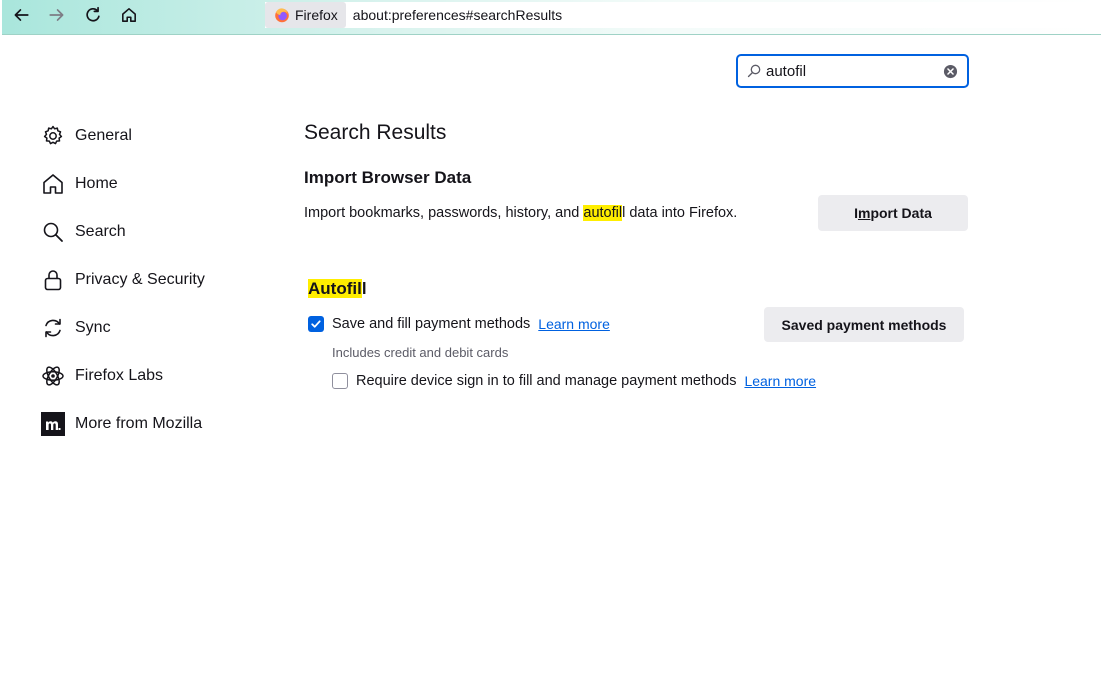  I want to click on page-title: Search Results, so click(375, 132).